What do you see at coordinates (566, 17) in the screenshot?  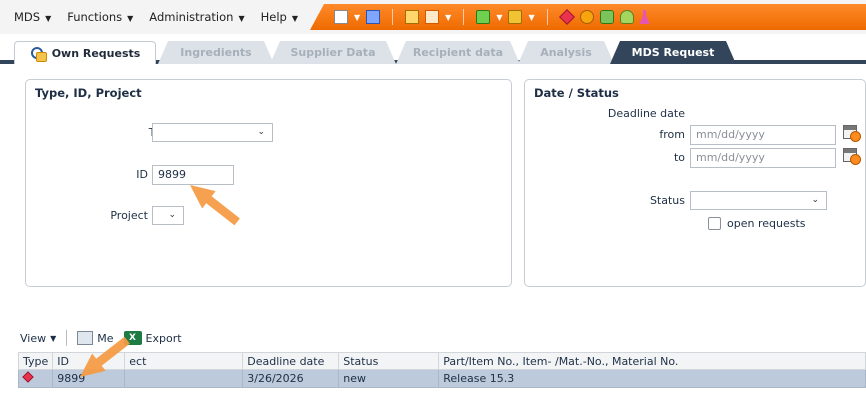 I see `cube-icon` at bounding box center [566, 17].